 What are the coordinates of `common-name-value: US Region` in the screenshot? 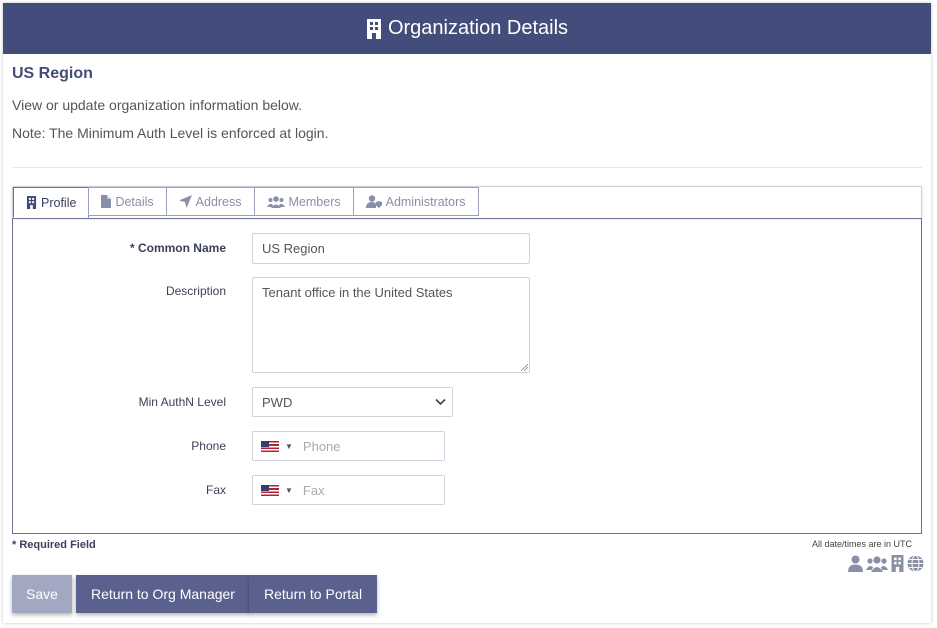 It's located at (293, 248).